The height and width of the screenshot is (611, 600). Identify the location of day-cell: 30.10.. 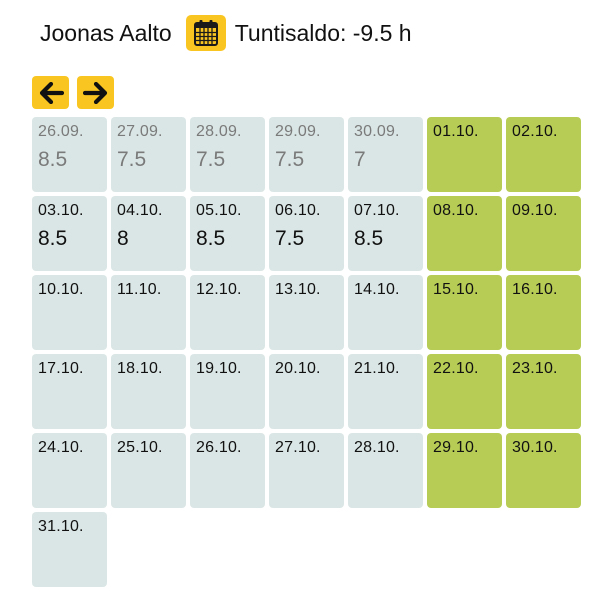
(543, 470).